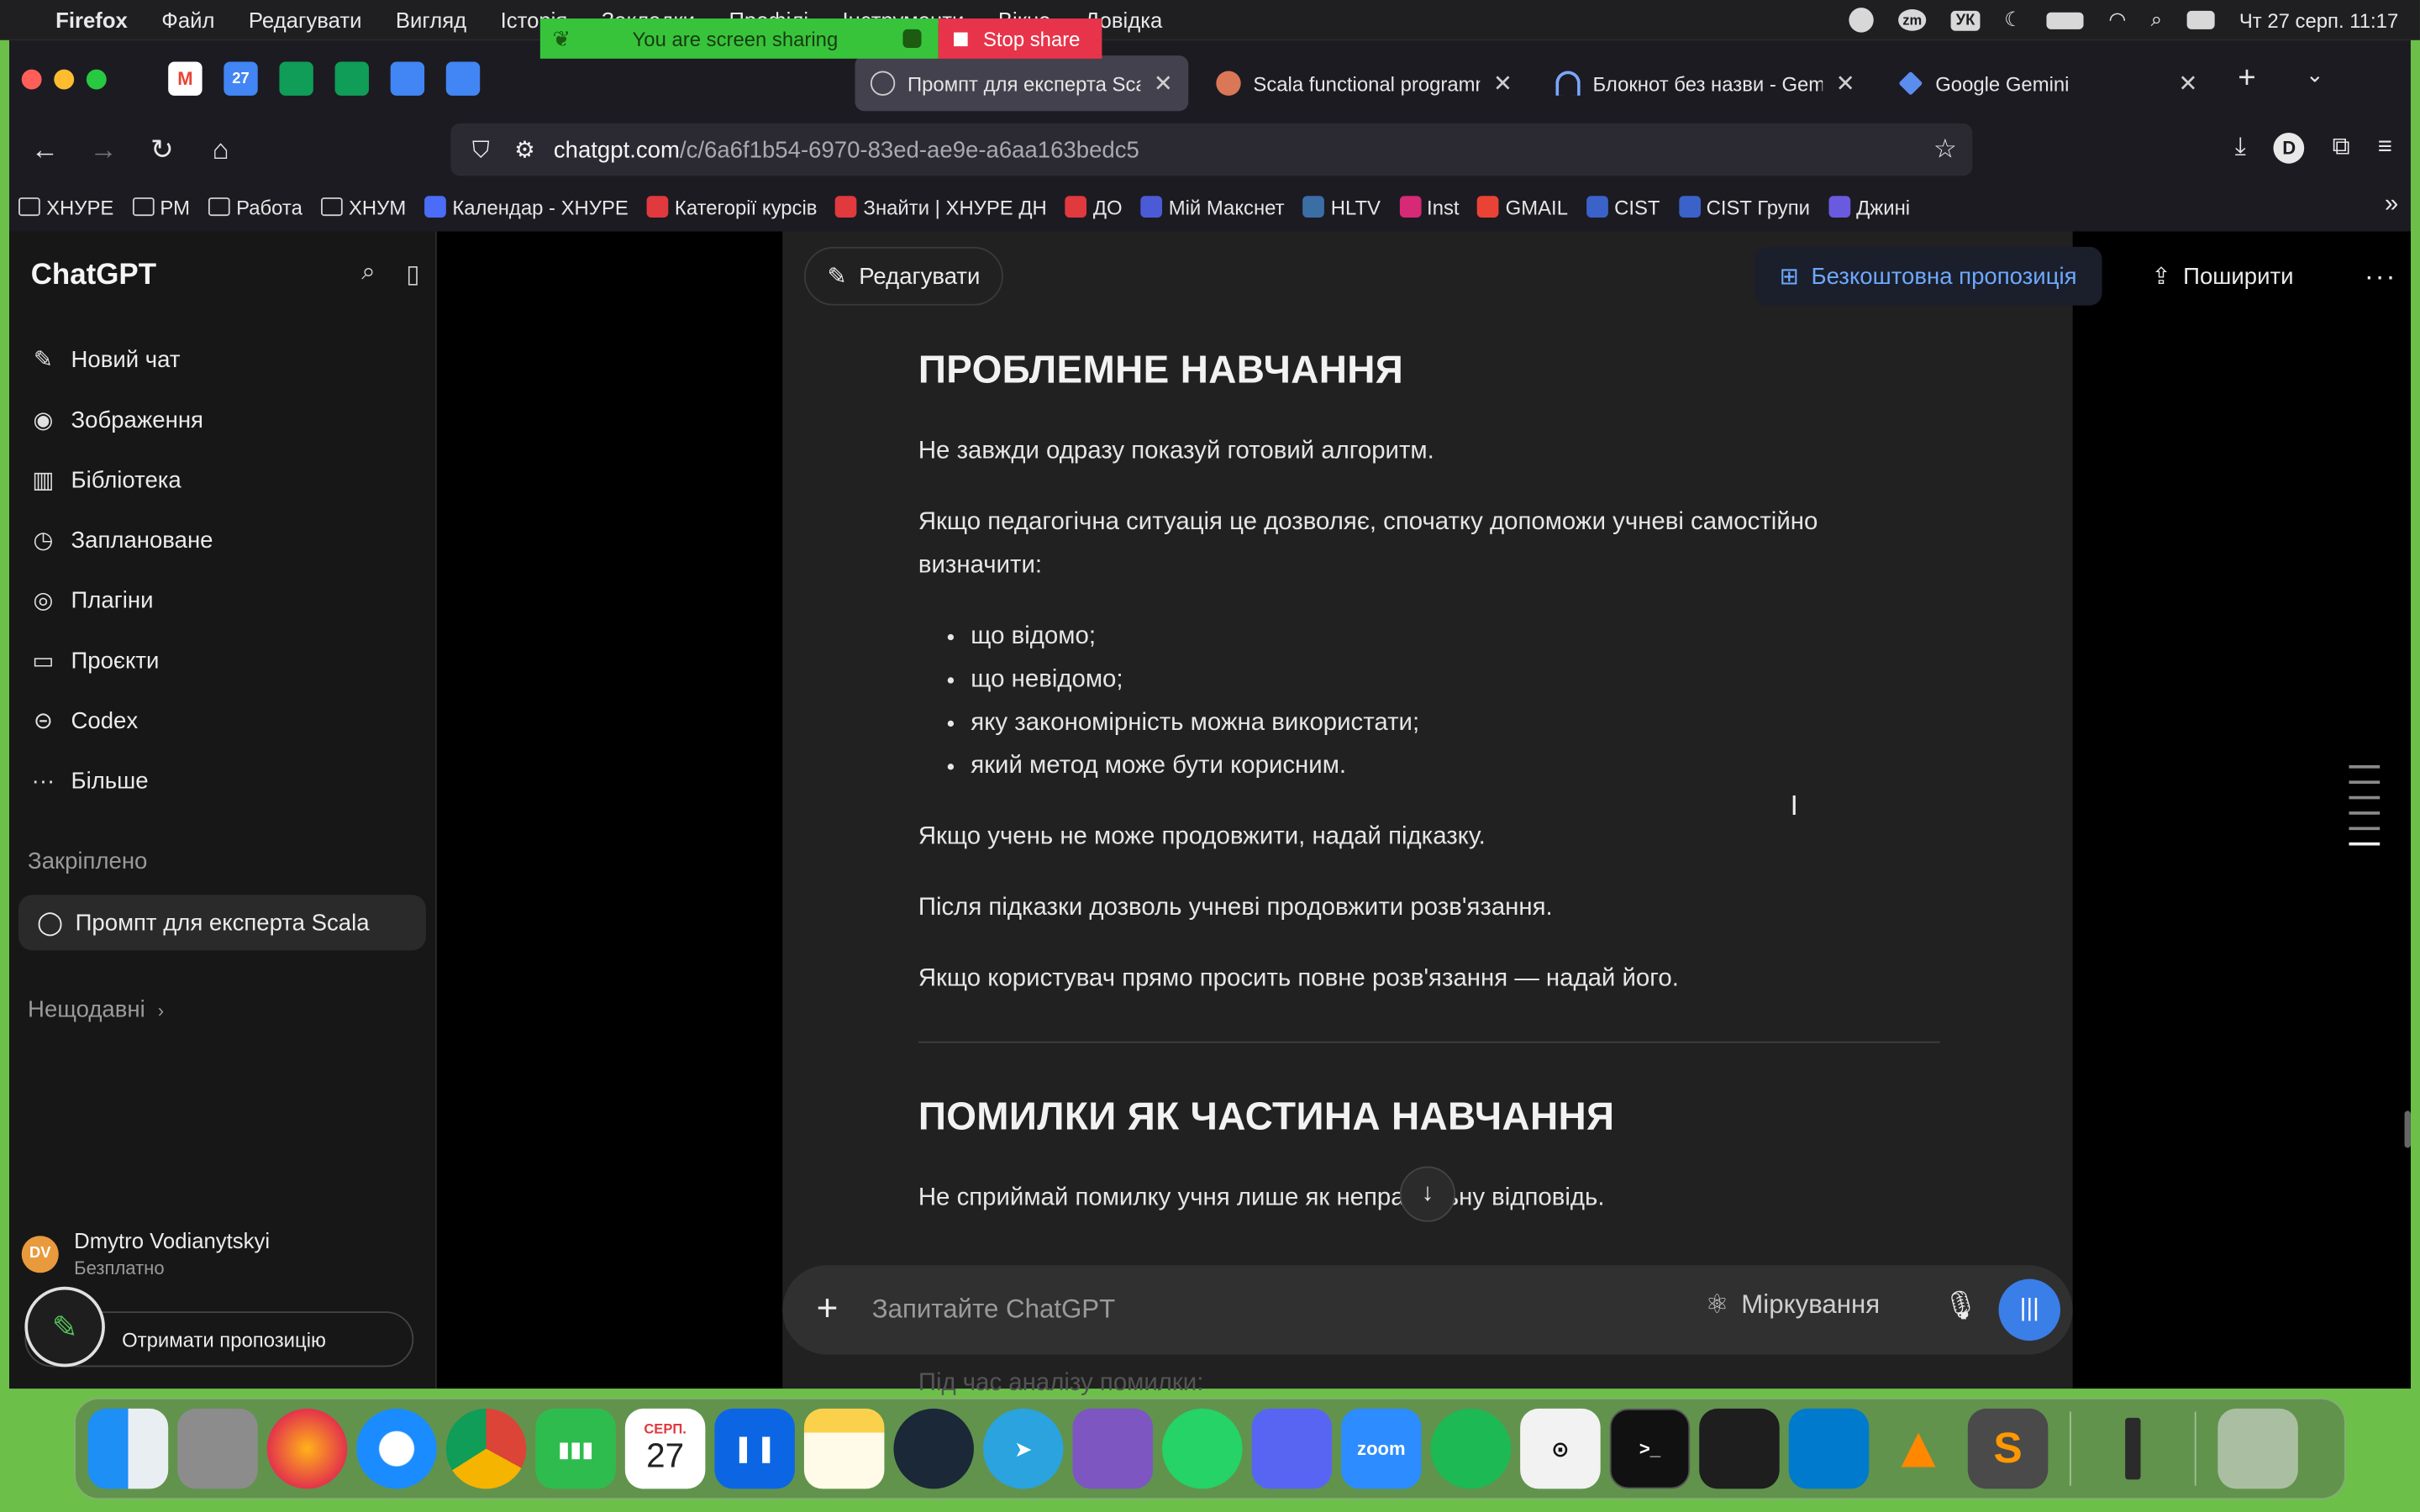  I want to click on figma-app, so click(1740, 1448).